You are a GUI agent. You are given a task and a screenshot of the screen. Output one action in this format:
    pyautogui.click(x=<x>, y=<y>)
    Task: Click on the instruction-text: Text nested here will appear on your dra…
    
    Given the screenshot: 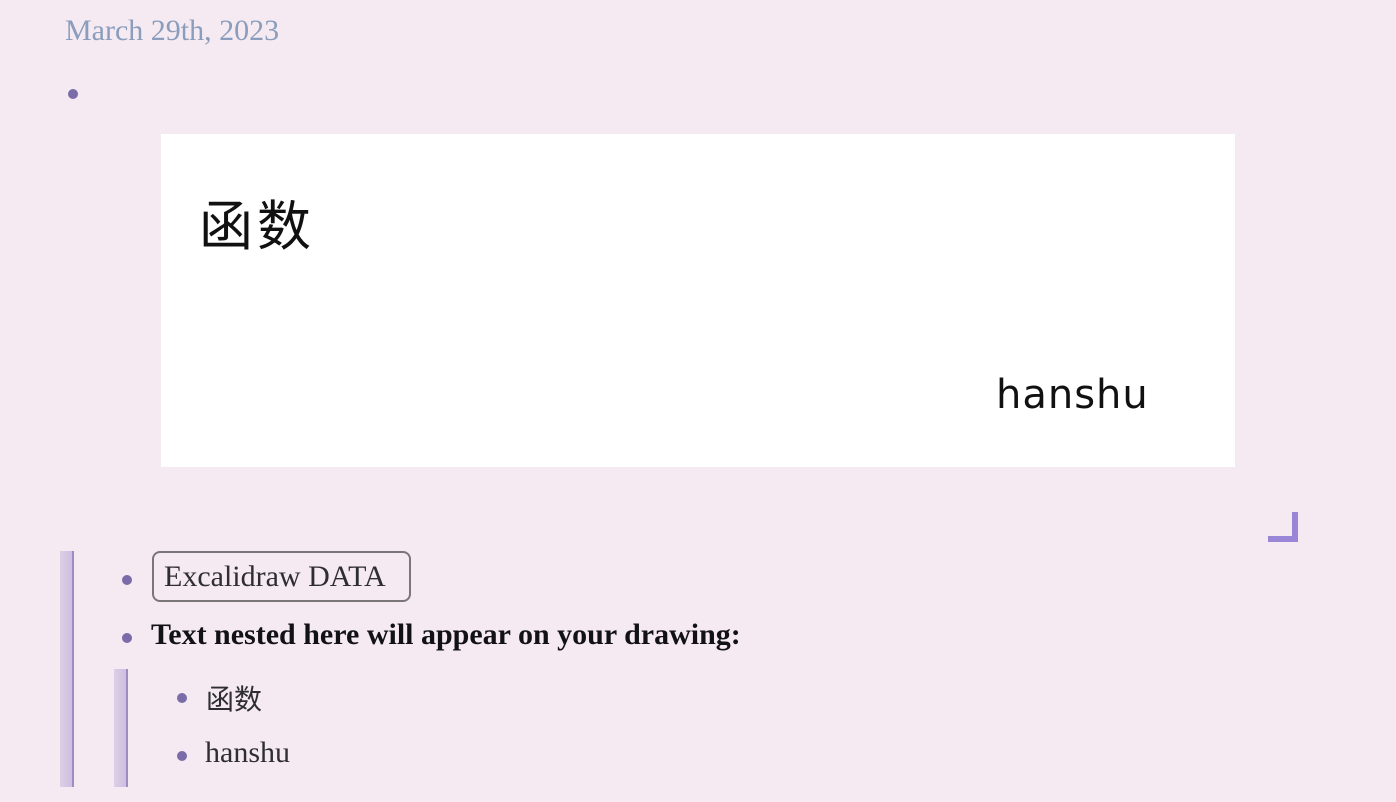 What is the action you would take?
    pyautogui.click(x=446, y=635)
    